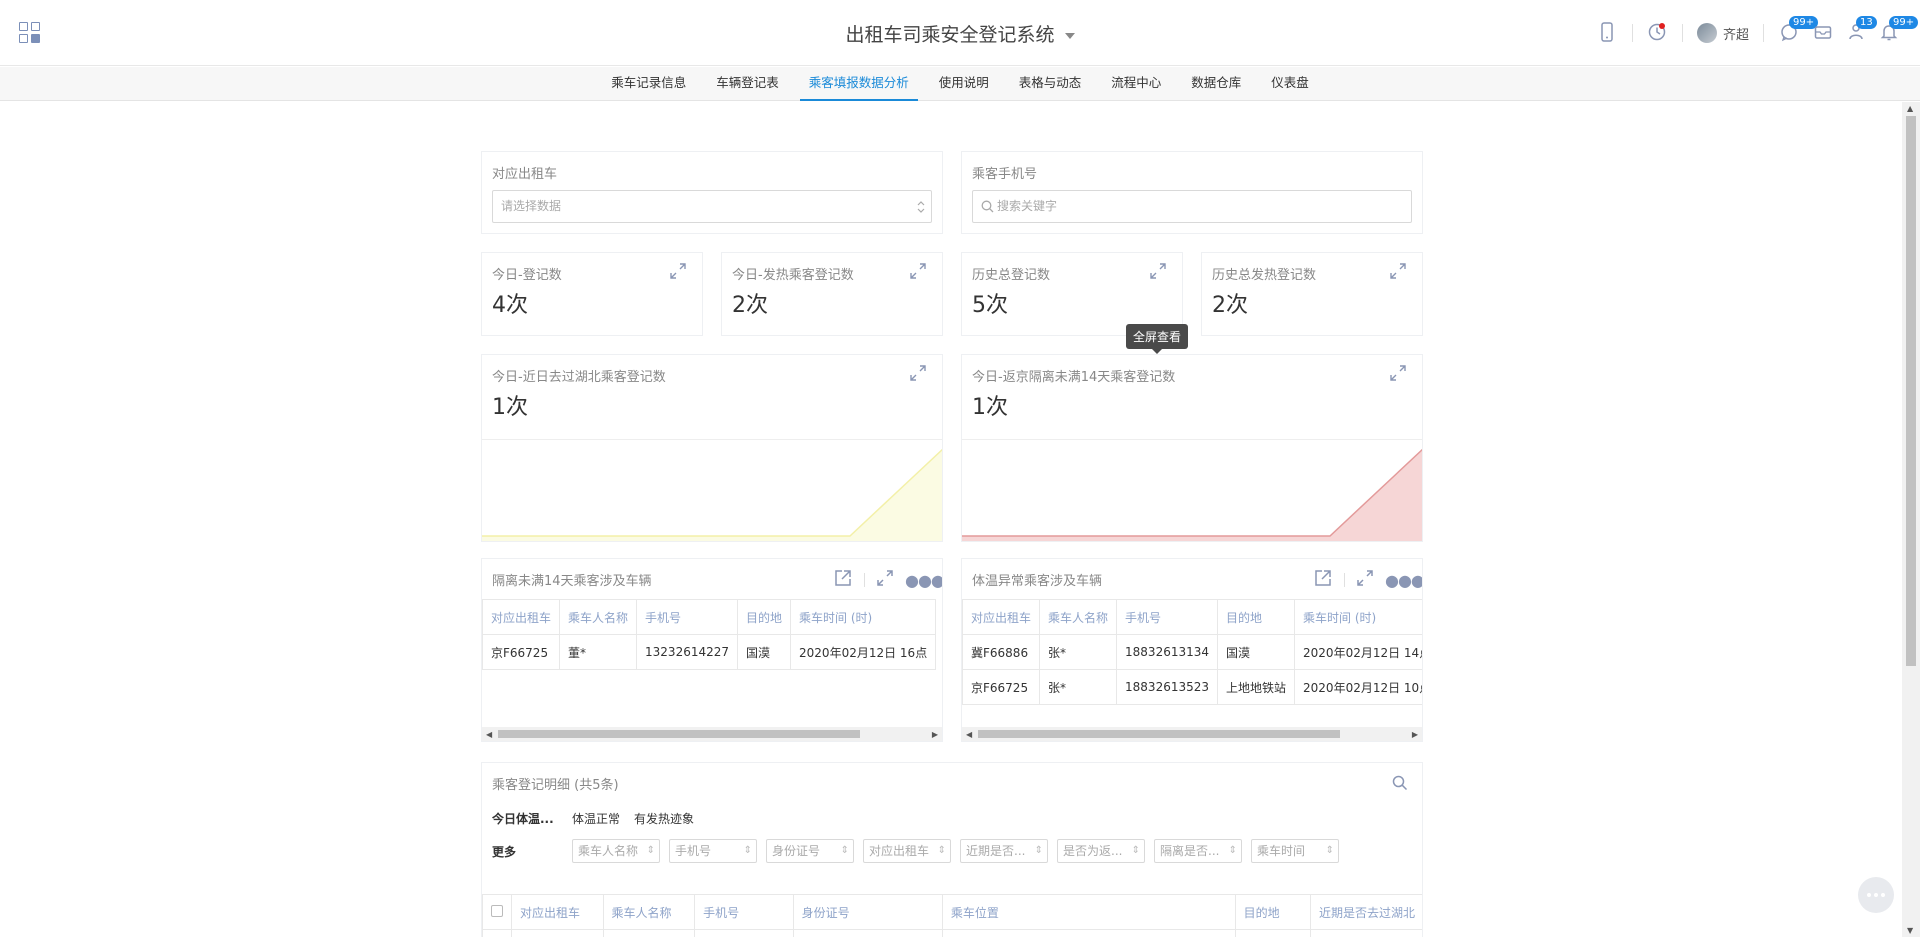 The height and width of the screenshot is (937, 1920). What do you see at coordinates (1001, 652) in the screenshot?
I see `table-cell: 冀F66886` at bounding box center [1001, 652].